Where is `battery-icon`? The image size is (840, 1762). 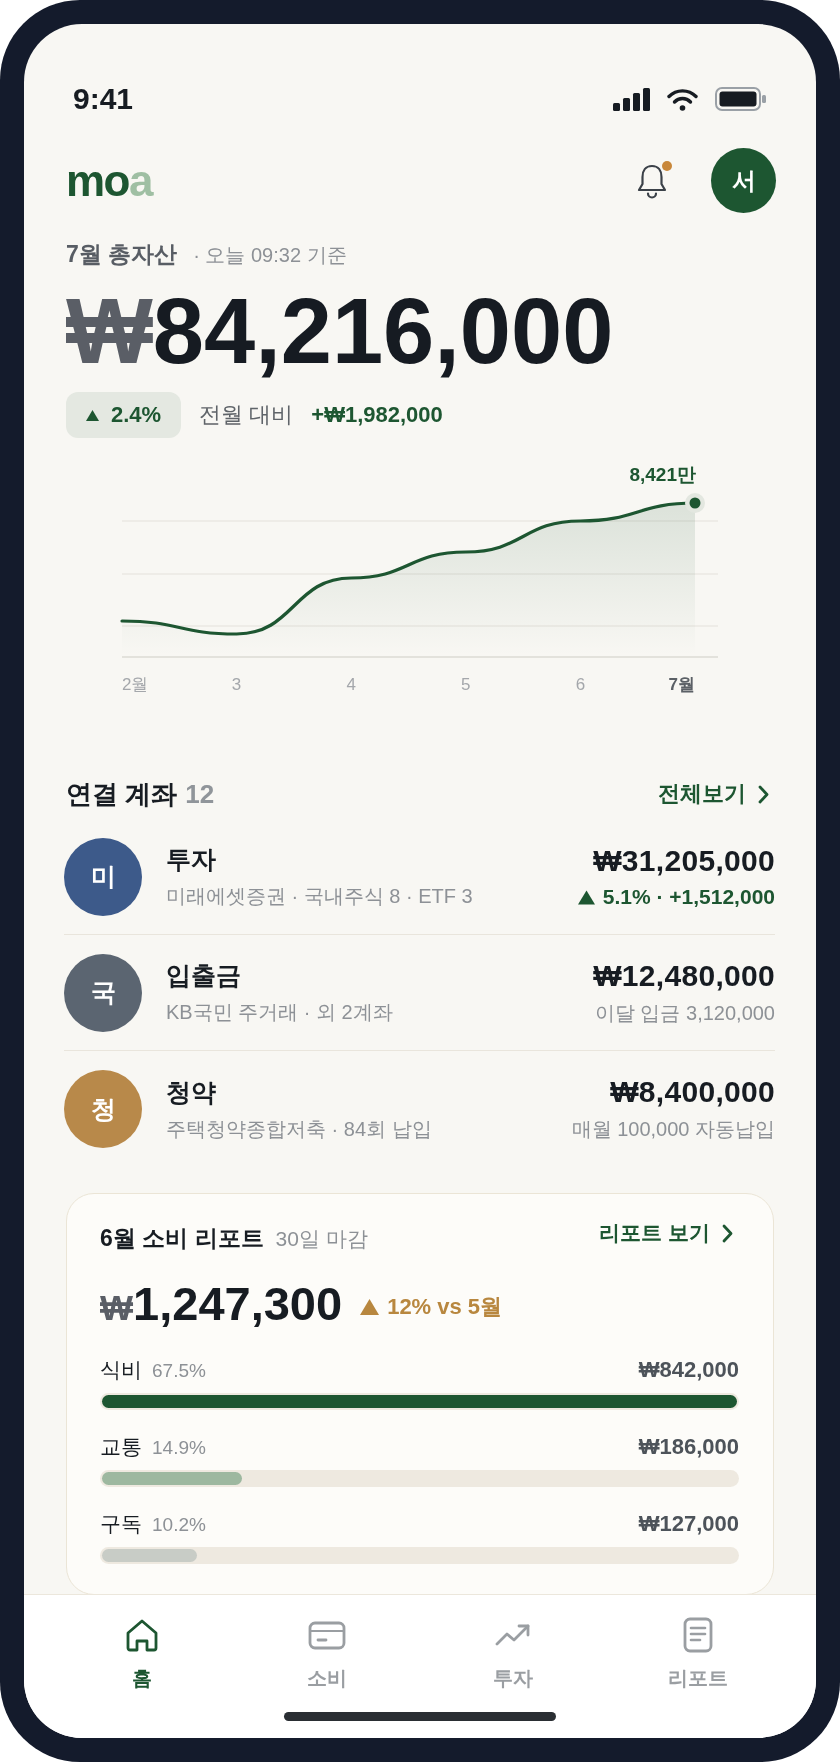
battery-icon is located at coordinates (740, 99).